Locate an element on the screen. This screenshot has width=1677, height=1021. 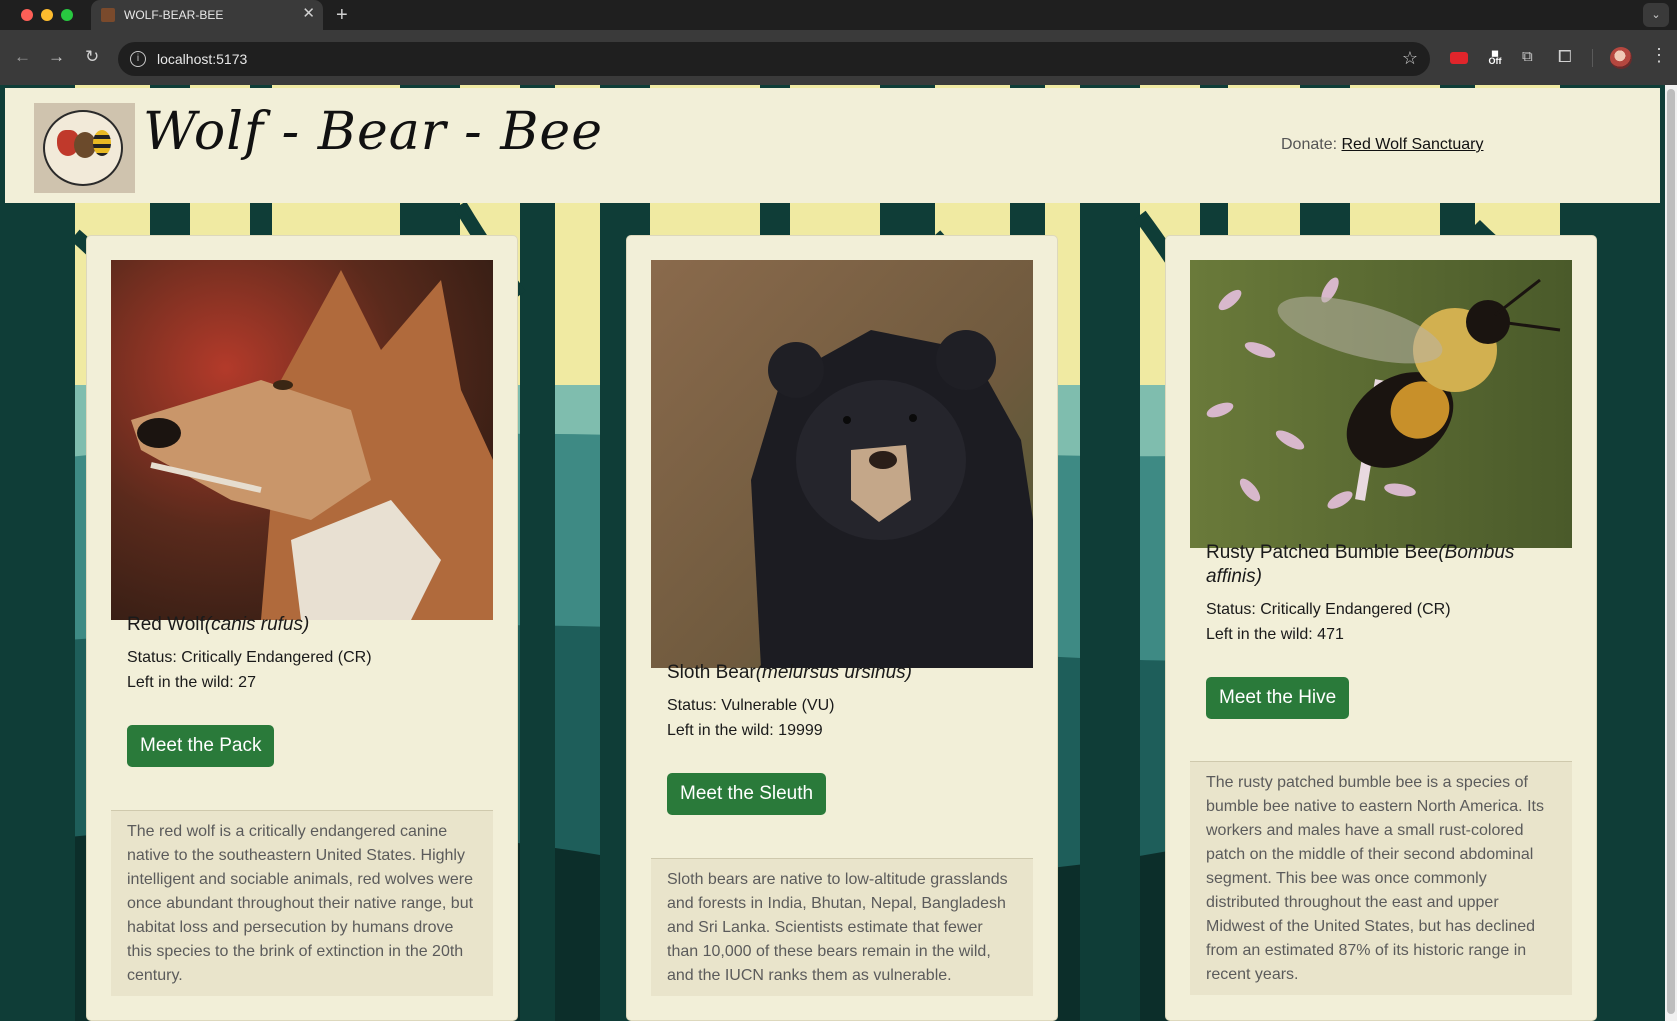
reload-icon: ↻ is located at coordinates (92, 57).